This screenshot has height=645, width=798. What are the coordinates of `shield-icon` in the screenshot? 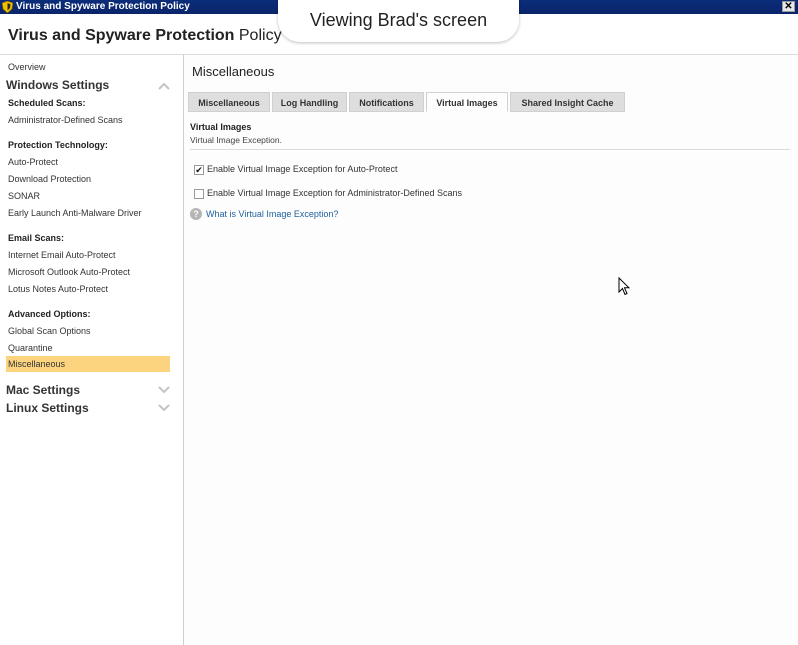 It's located at (7, 7).